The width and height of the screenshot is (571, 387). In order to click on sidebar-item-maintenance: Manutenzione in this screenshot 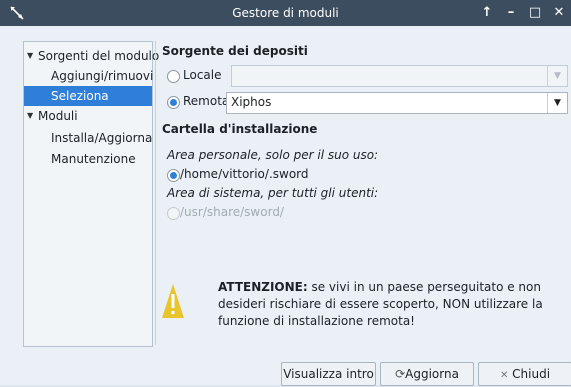, I will do `click(88, 159)`.